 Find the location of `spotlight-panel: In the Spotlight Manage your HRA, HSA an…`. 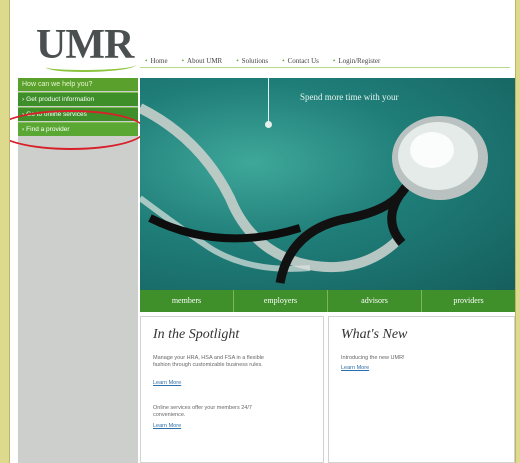

spotlight-panel: In the Spotlight Manage your HRA, HSA an… is located at coordinates (232, 389).